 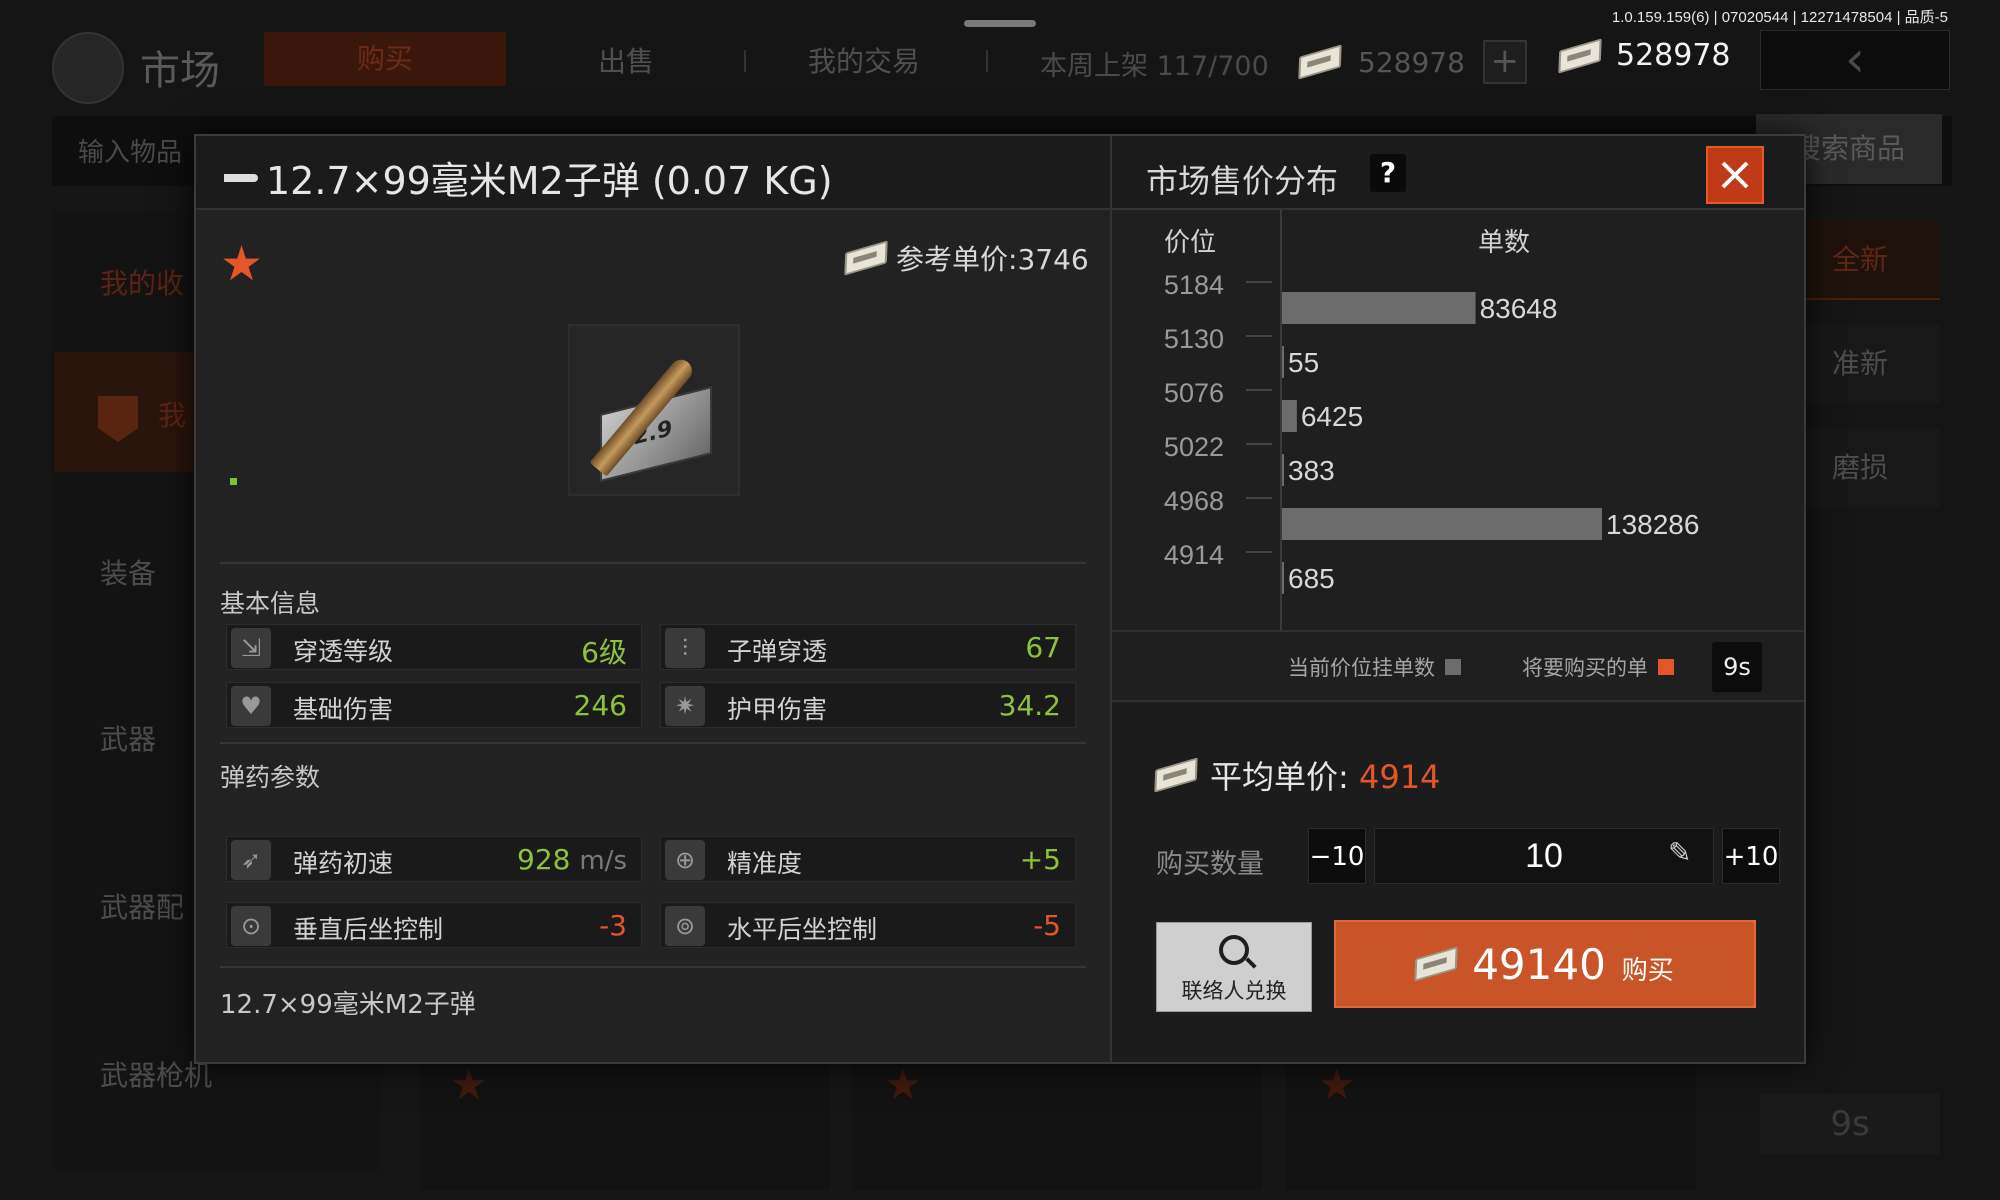 What do you see at coordinates (385, 59) in the screenshot?
I see `tab-buy: 购买` at bounding box center [385, 59].